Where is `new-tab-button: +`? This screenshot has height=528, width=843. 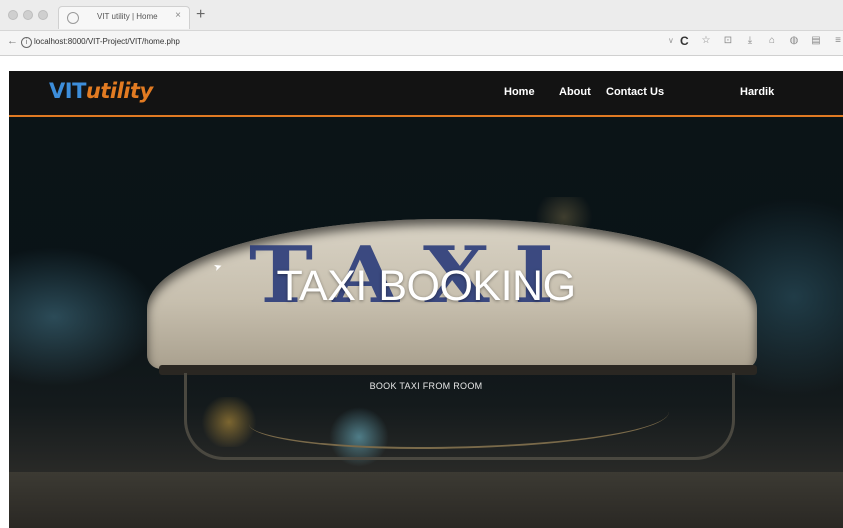 new-tab-button: + is located at coordinates (200, 15).